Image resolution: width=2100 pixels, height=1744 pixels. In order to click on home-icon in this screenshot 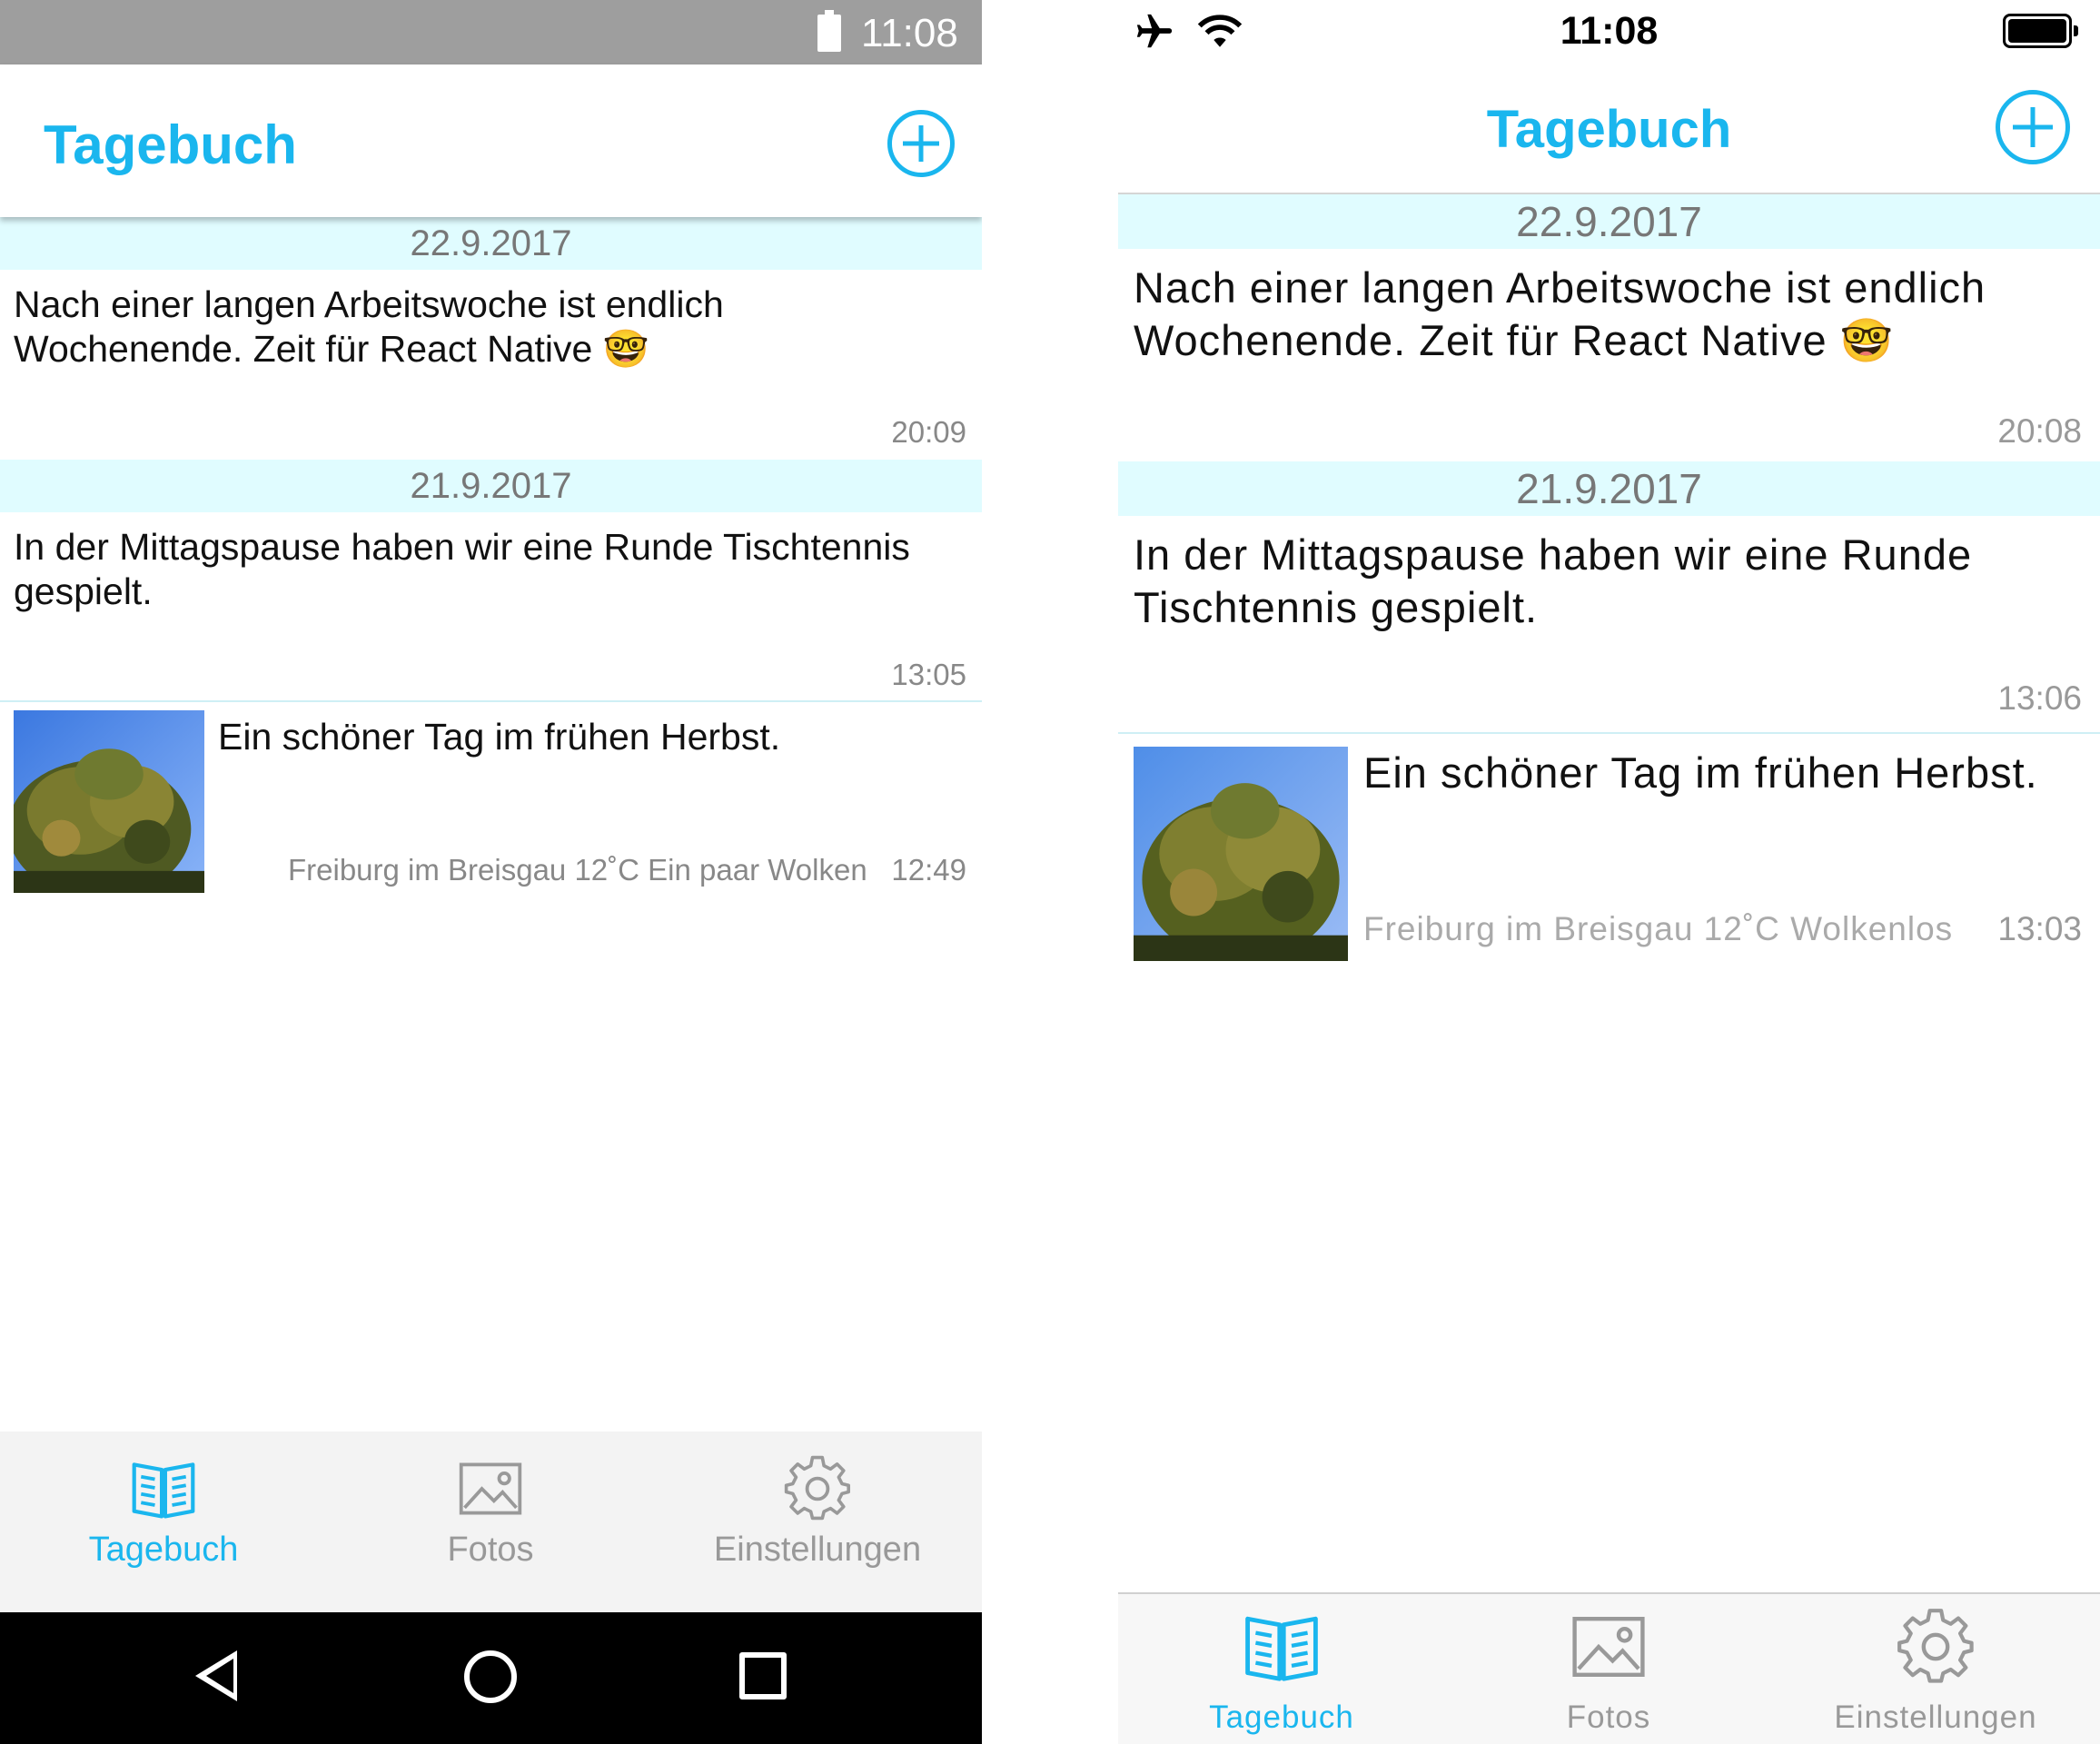, I will do `click(490, 1676)`.